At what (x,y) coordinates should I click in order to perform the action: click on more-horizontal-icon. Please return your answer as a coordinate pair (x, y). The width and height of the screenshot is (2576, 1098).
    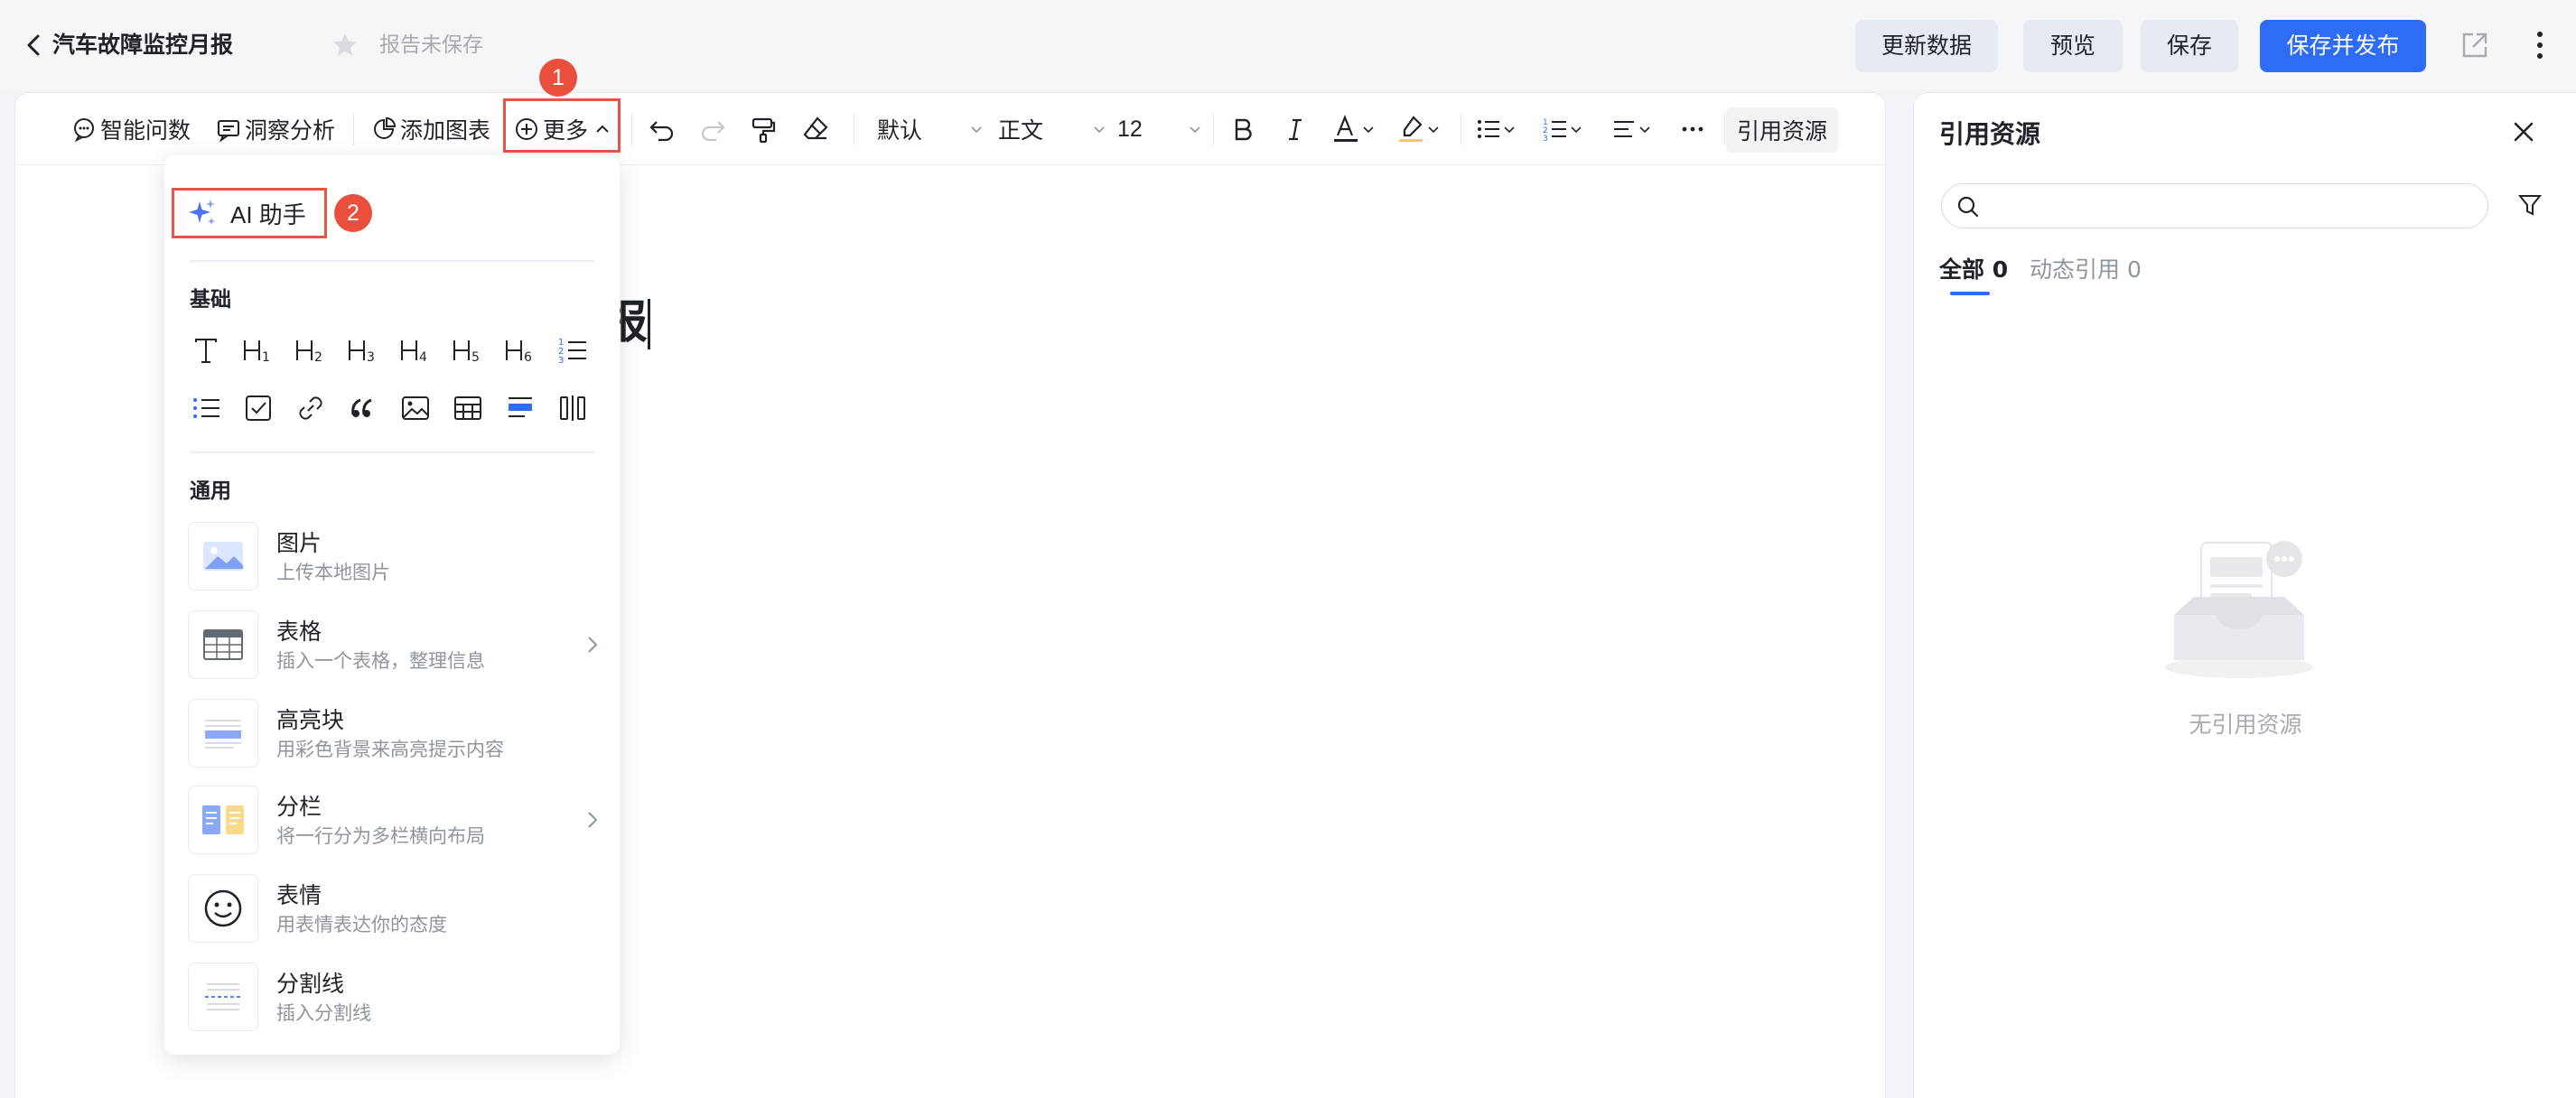
    Looking at the image, I should click on (1692, 129).